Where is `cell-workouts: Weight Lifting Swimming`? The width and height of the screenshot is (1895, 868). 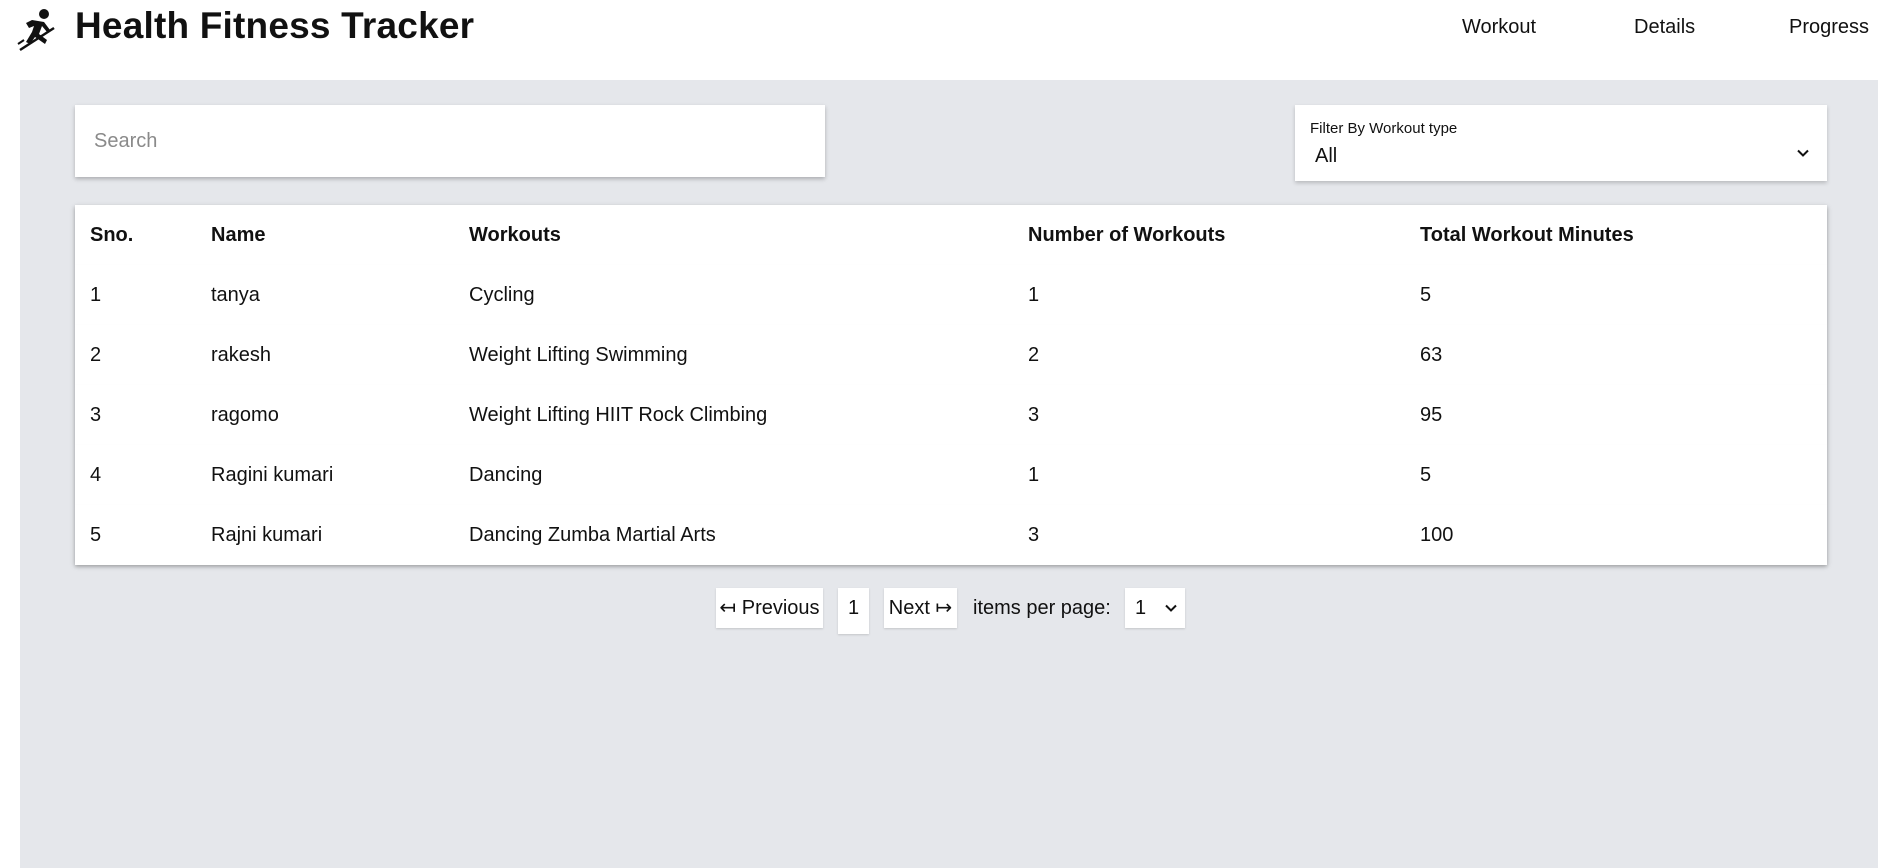
cell-workouts: Weight Lifting Swimming is located at coordinates (578, 355).